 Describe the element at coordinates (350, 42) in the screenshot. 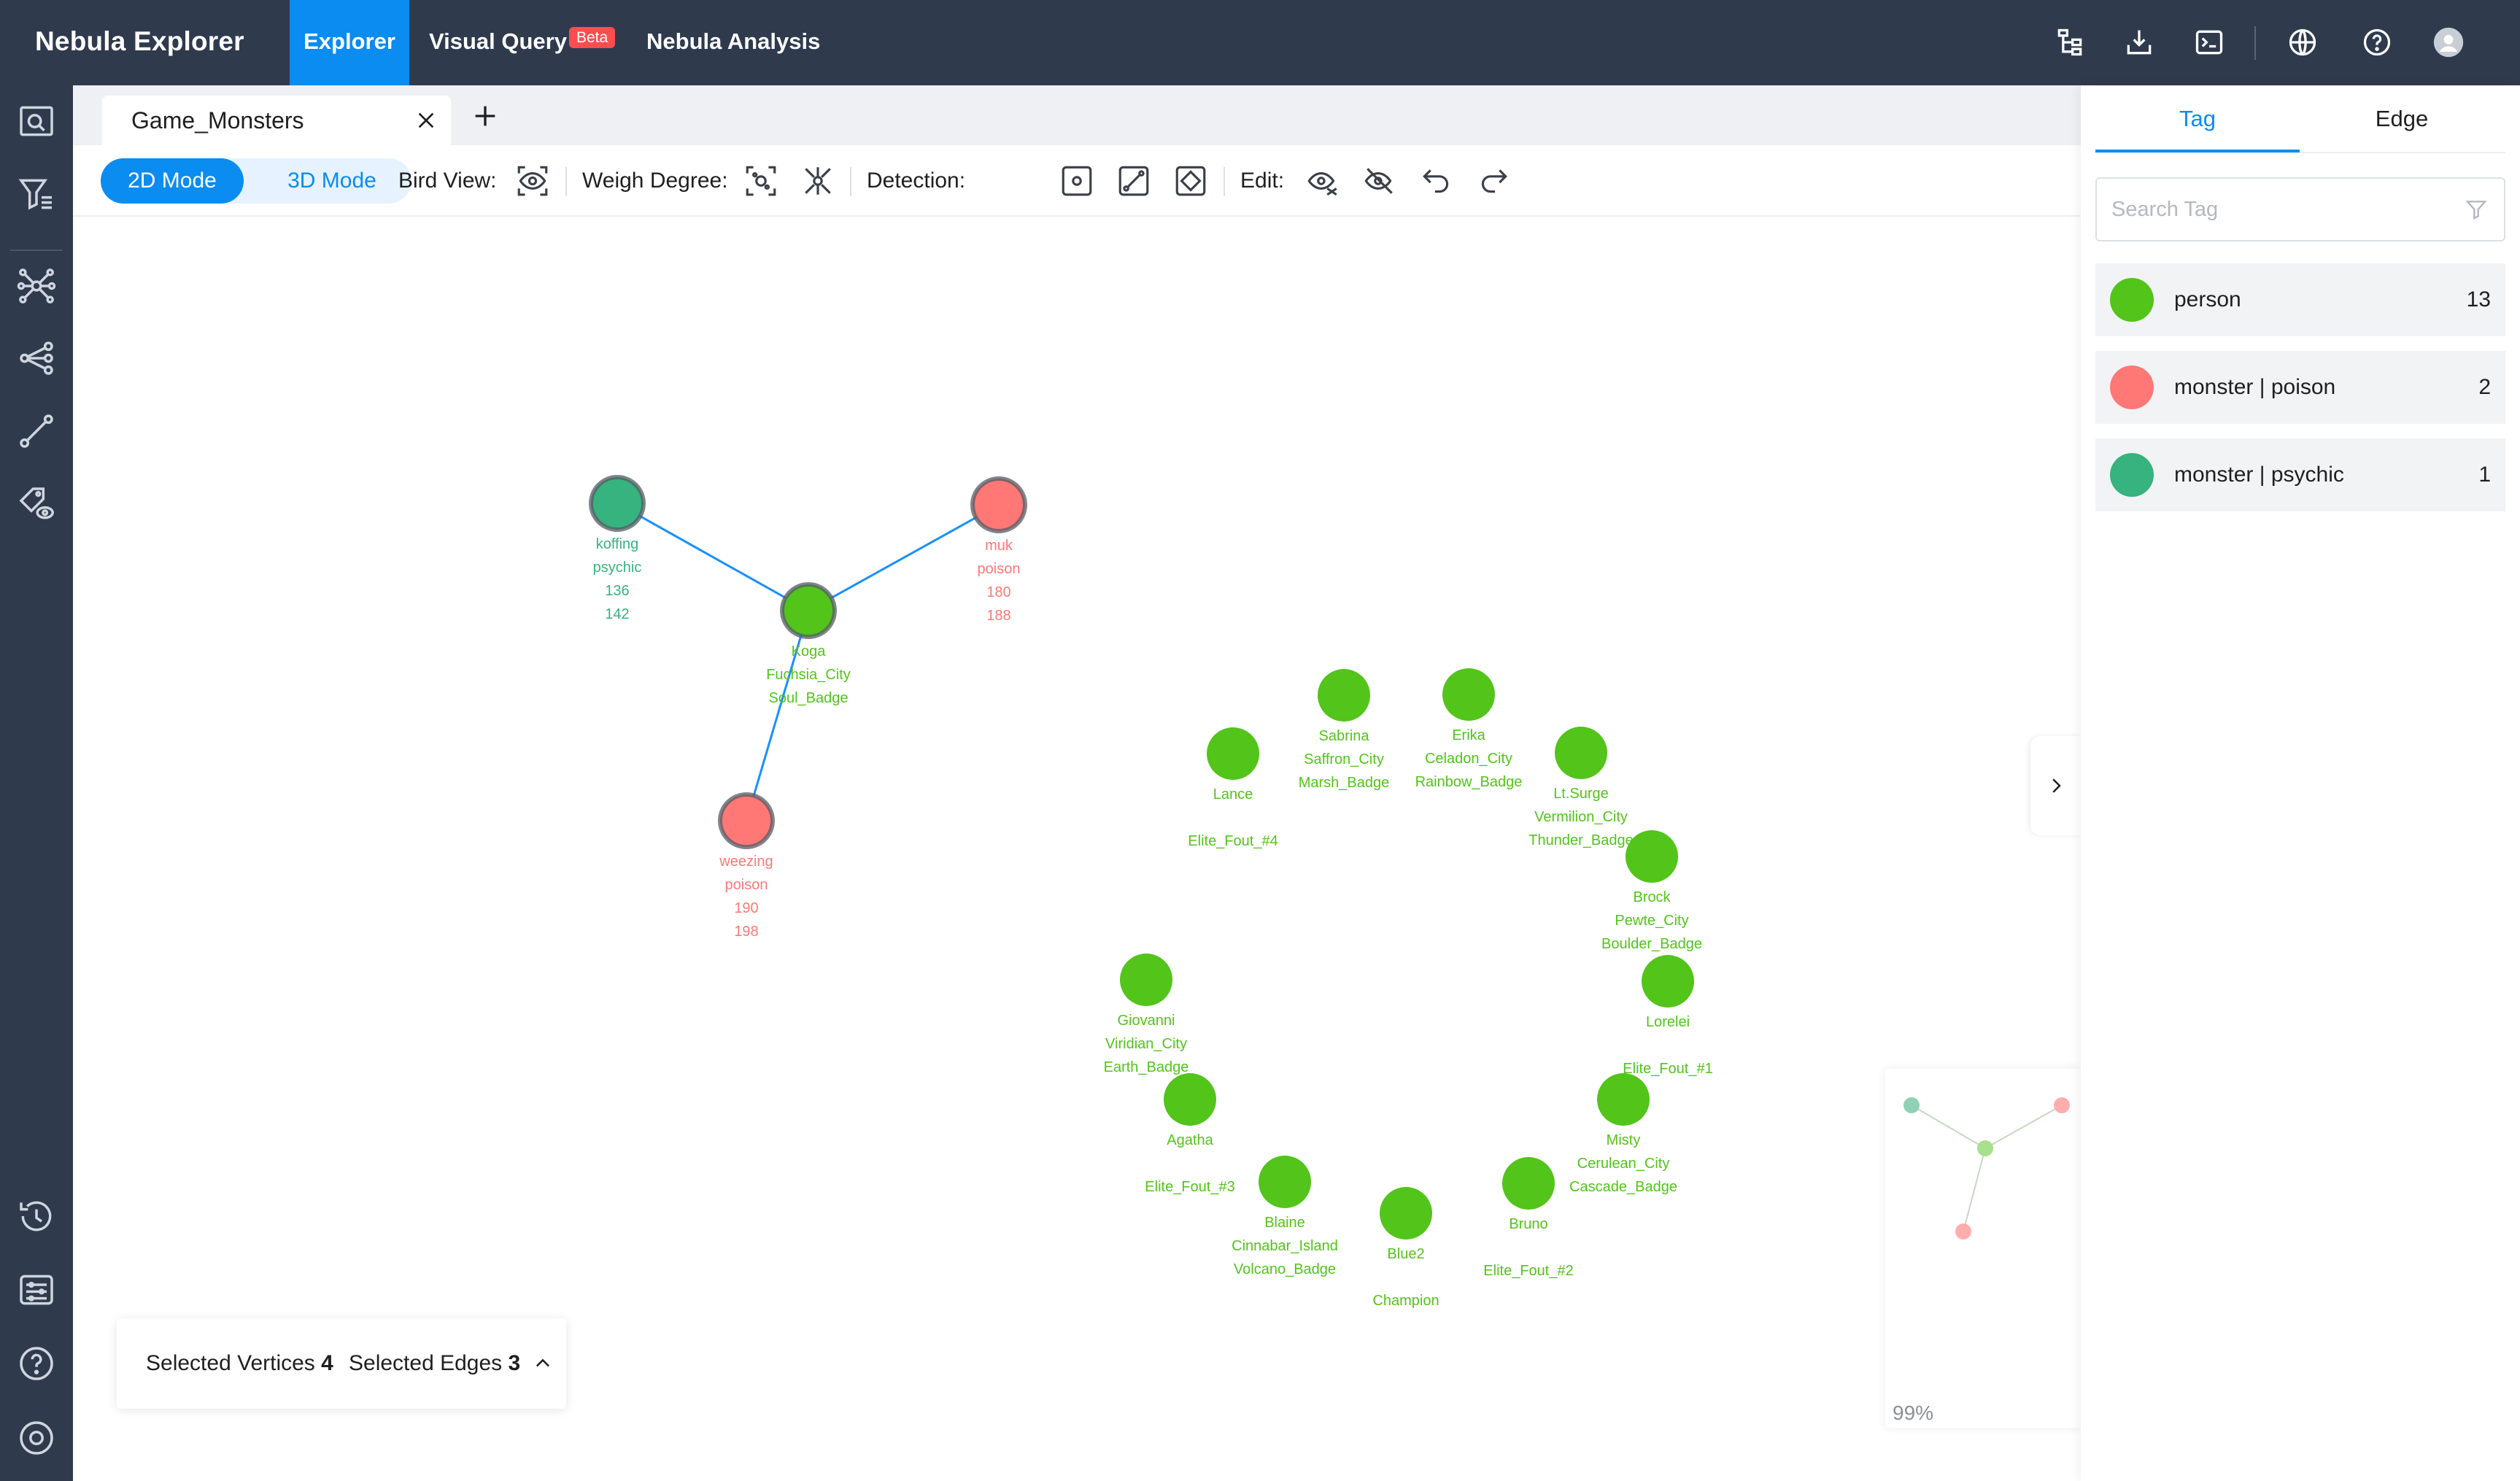

I see `nav-tab-explorer: Explorer` at that location.